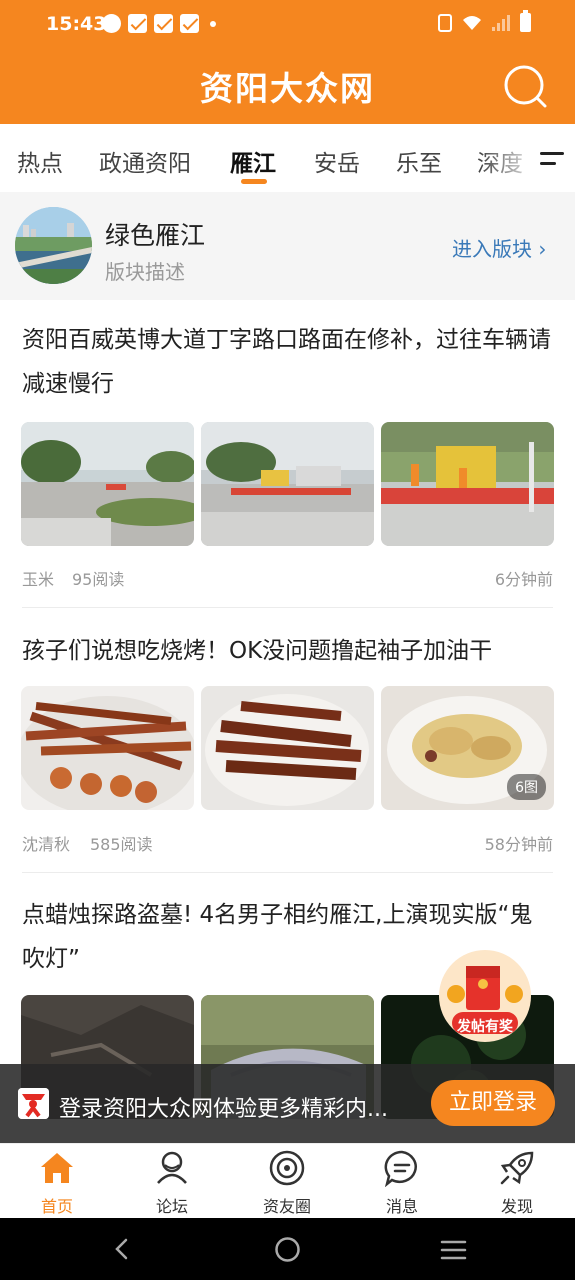 This screenshot has height=1280, width=575. I want to click on nav-label: 论坛, so click(171, 1206).